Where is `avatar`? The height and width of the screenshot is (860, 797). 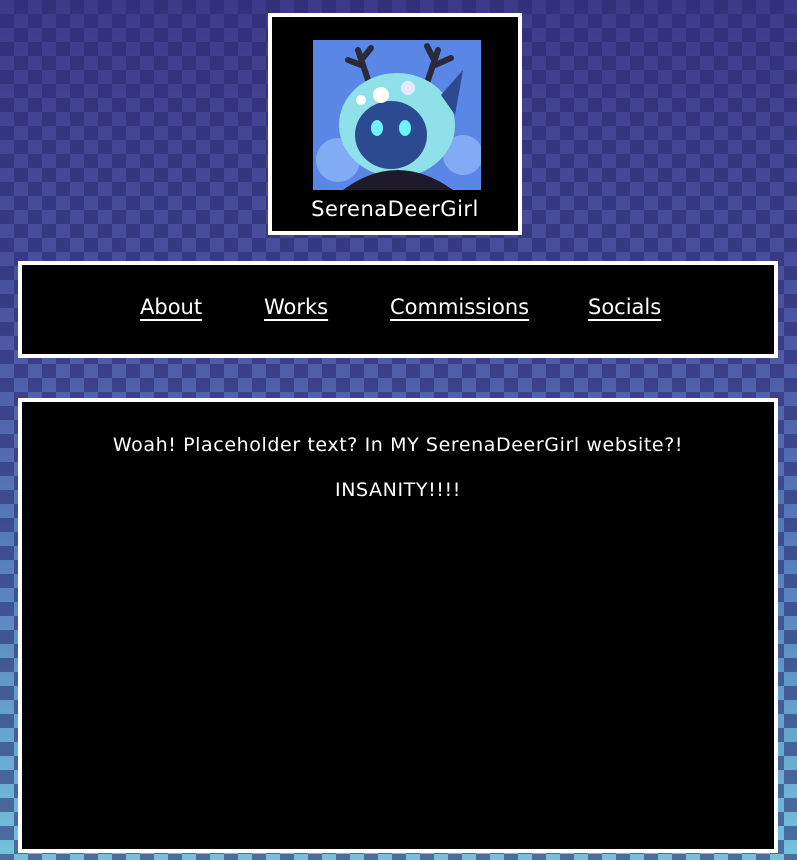
avatar is located at coordinates (397, 115).